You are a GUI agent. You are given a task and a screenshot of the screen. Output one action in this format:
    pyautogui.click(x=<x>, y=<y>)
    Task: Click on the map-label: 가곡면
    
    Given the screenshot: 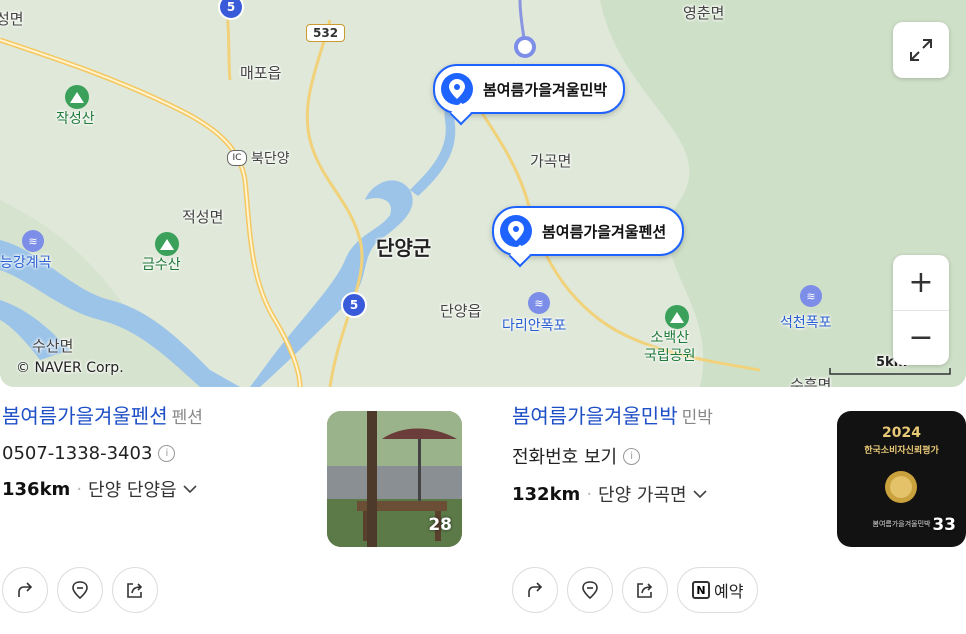 What is the action you would take?
    pyautogui.click(x=551, y=161)
    